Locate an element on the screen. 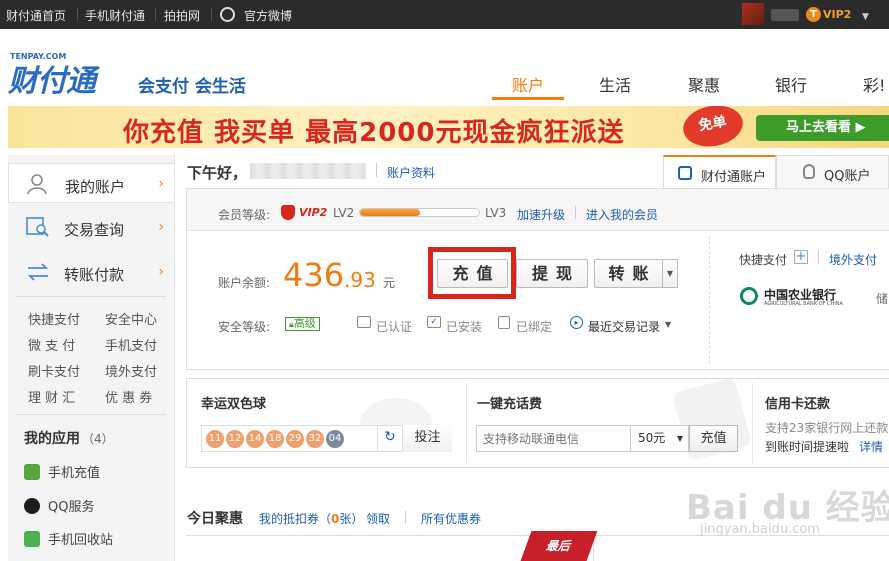  recharge-button: 充值 is located at coordinates (472, 273).